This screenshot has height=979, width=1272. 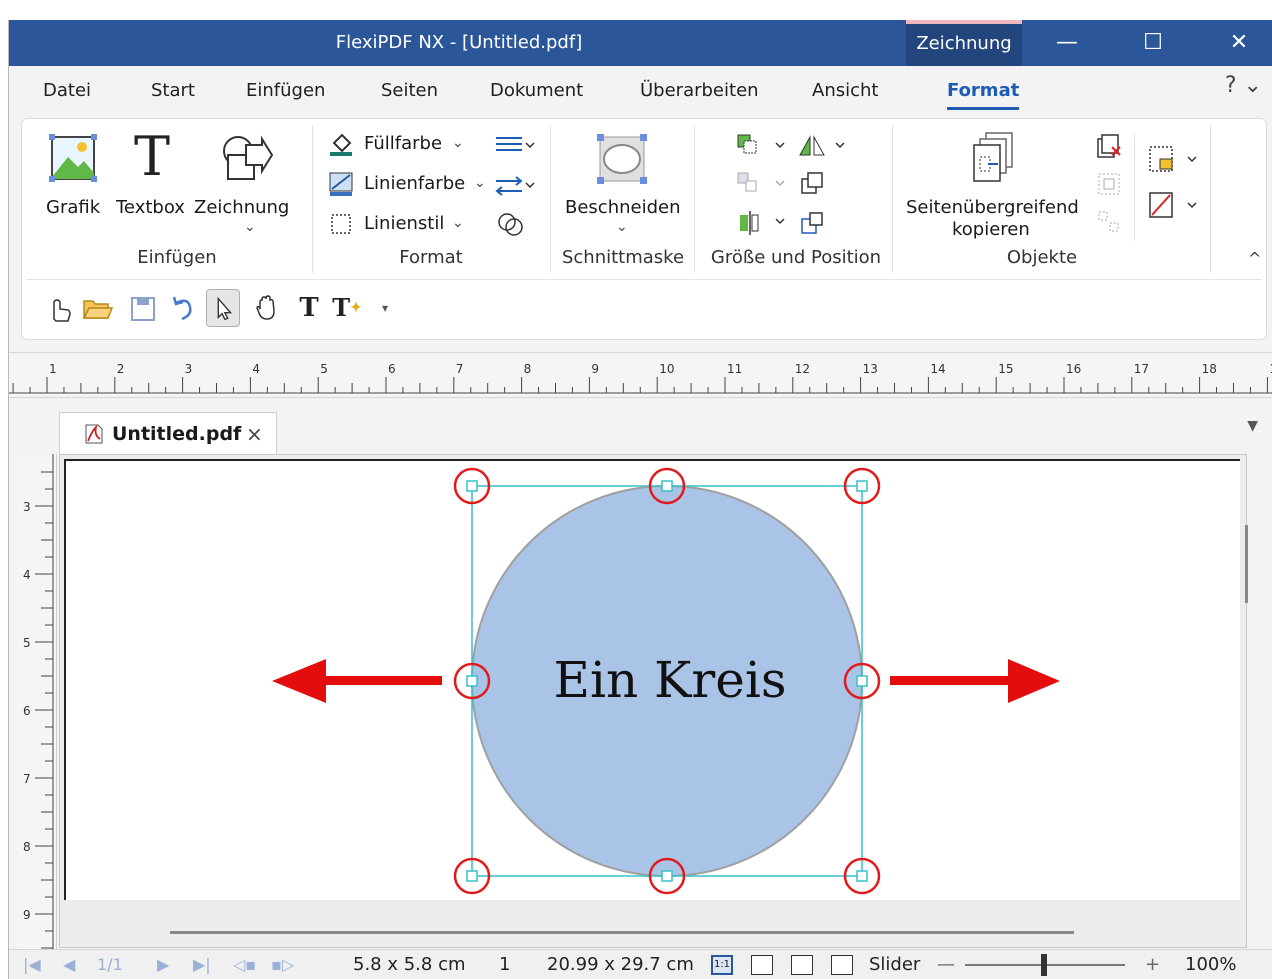 What do you see at coordinates (1109, 184) in the screenshot?
I see `group-objects-icon` at bounding box center [1109, 184].